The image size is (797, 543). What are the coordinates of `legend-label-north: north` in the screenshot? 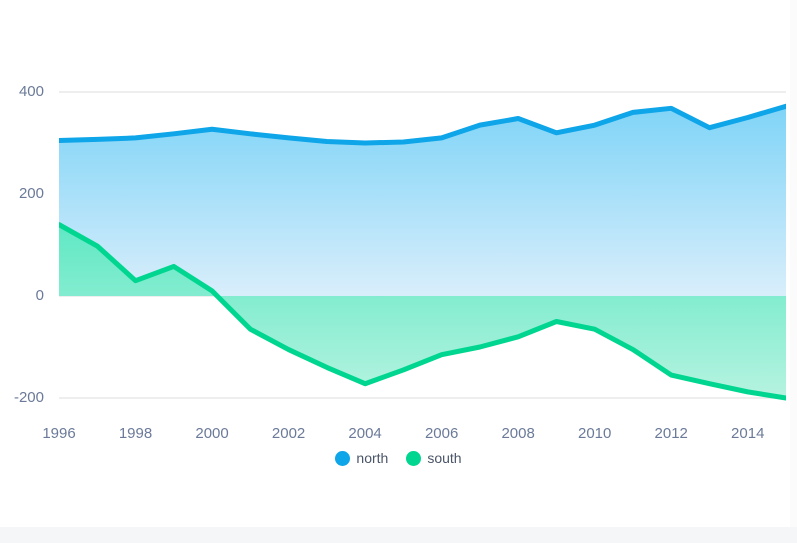 It's located at (372, 458).